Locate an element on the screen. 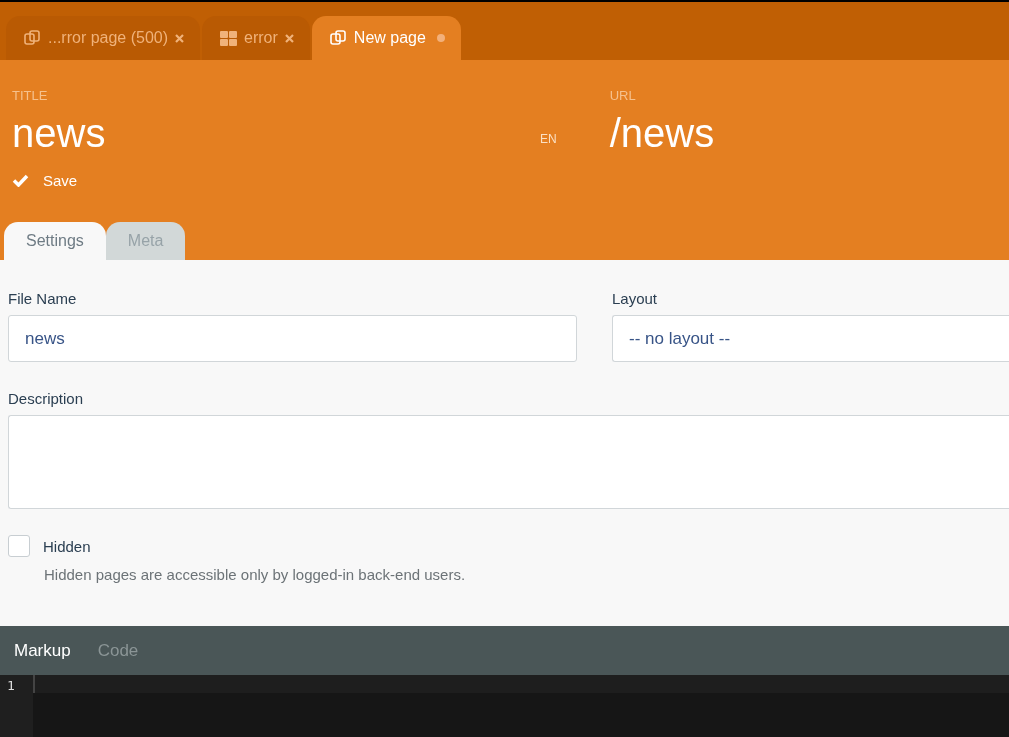 The height and width of the screenshot is (737, 1009). help-text: Hidden pages are accessible only by logged-in back-end users. is located at coordinates (255, 574).